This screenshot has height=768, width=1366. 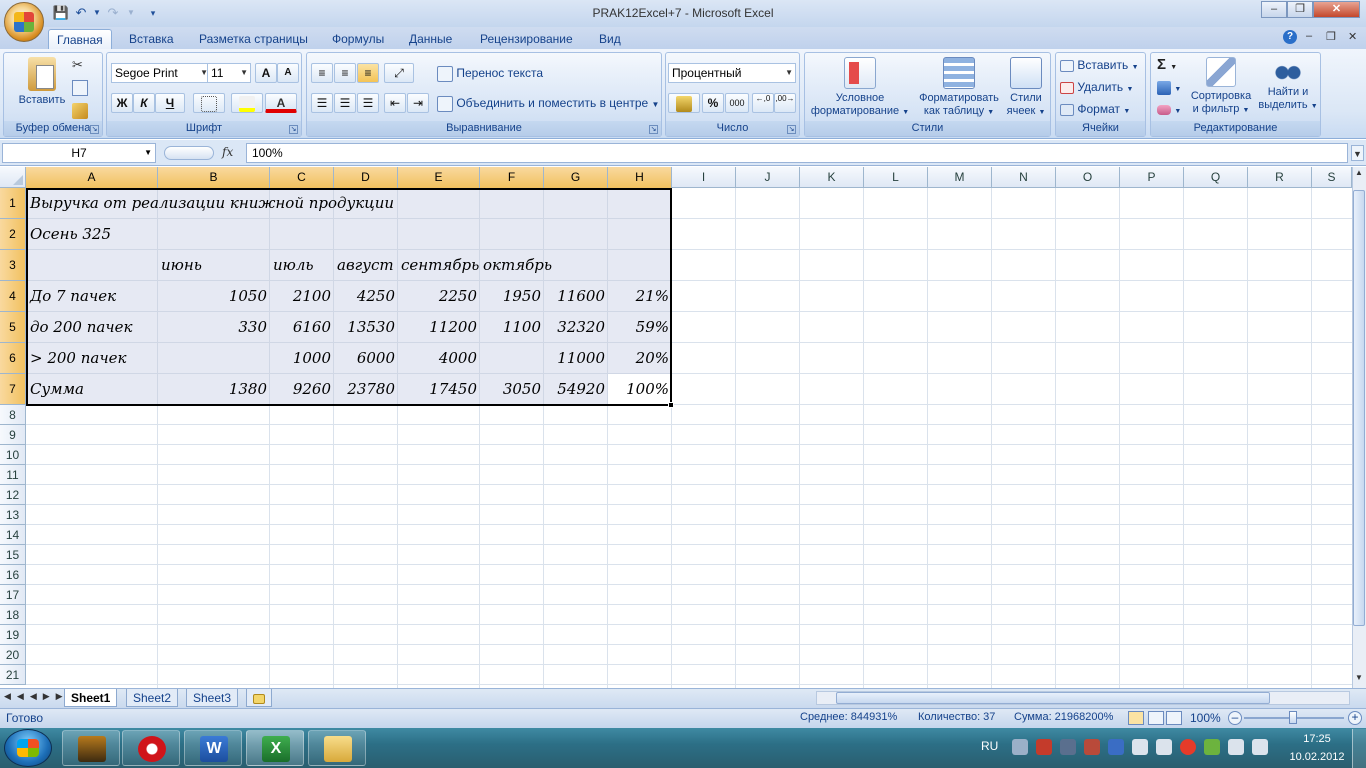 What do you see at coordinates (797, 153) in the screenshot?
I see `formula-input: 100%` at bounding box center [797, 153].